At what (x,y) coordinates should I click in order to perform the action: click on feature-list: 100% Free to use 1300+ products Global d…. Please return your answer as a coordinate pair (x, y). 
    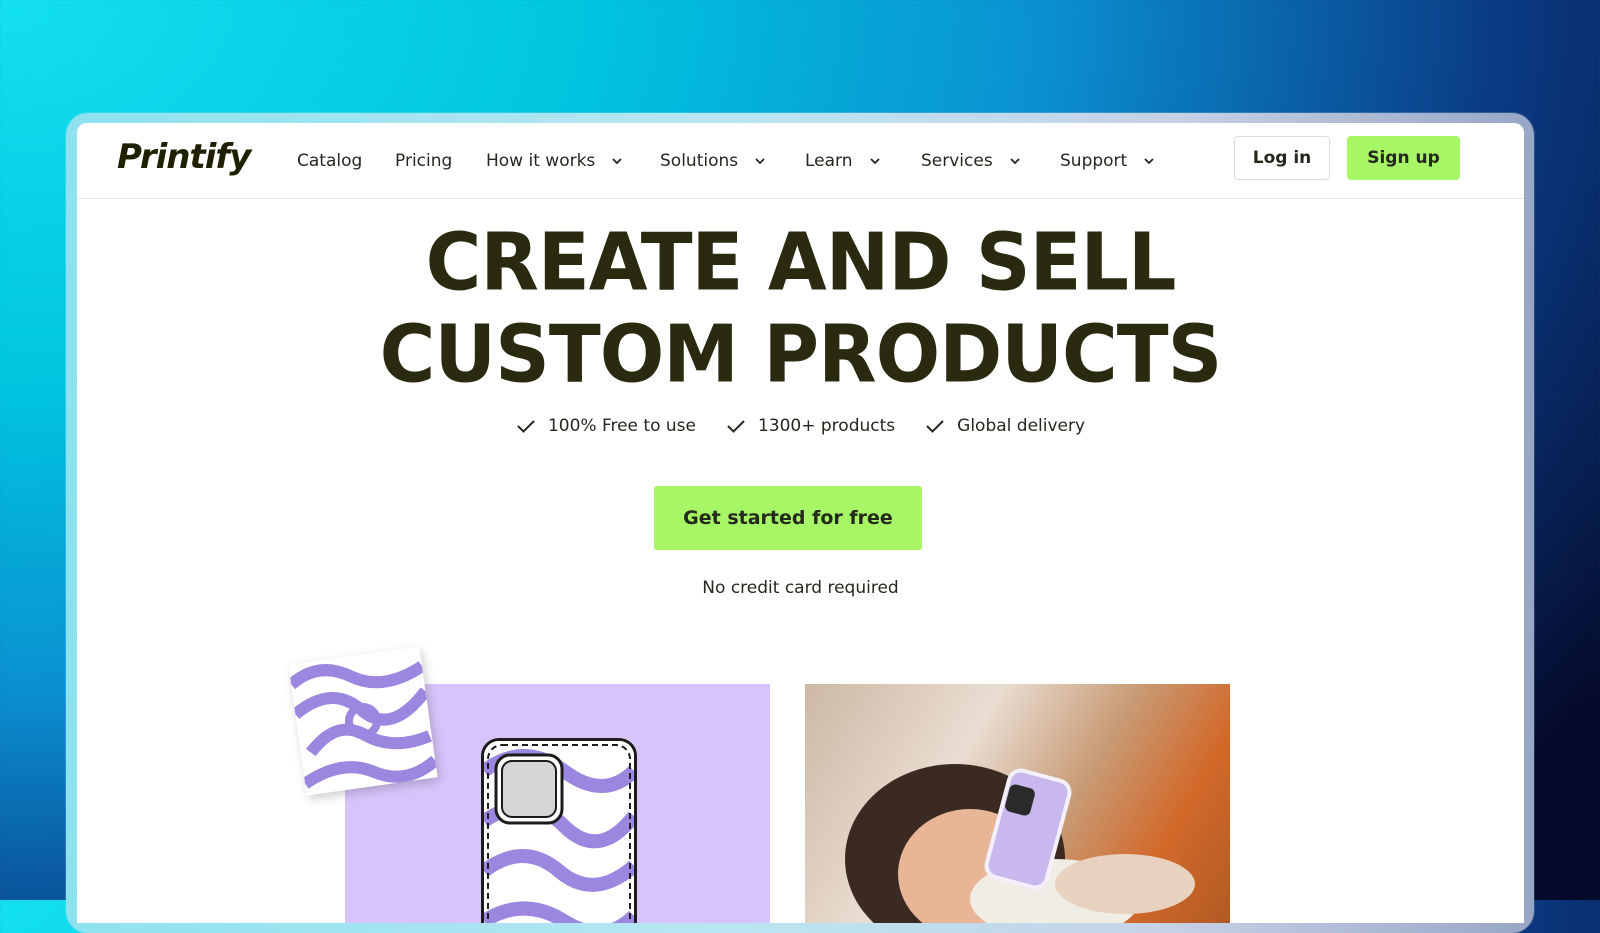
    Looking at the image, I should click on (800, 426).